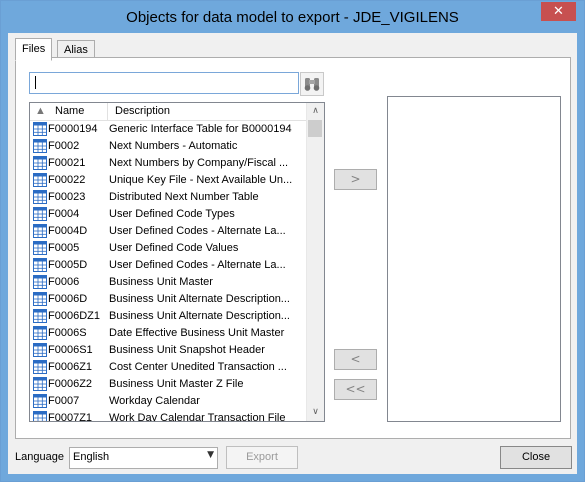 This screenshot has width=585, height=482. I want to click on table-row: F0006S1 Business Unit Snapshot Header, so click(168, 350).